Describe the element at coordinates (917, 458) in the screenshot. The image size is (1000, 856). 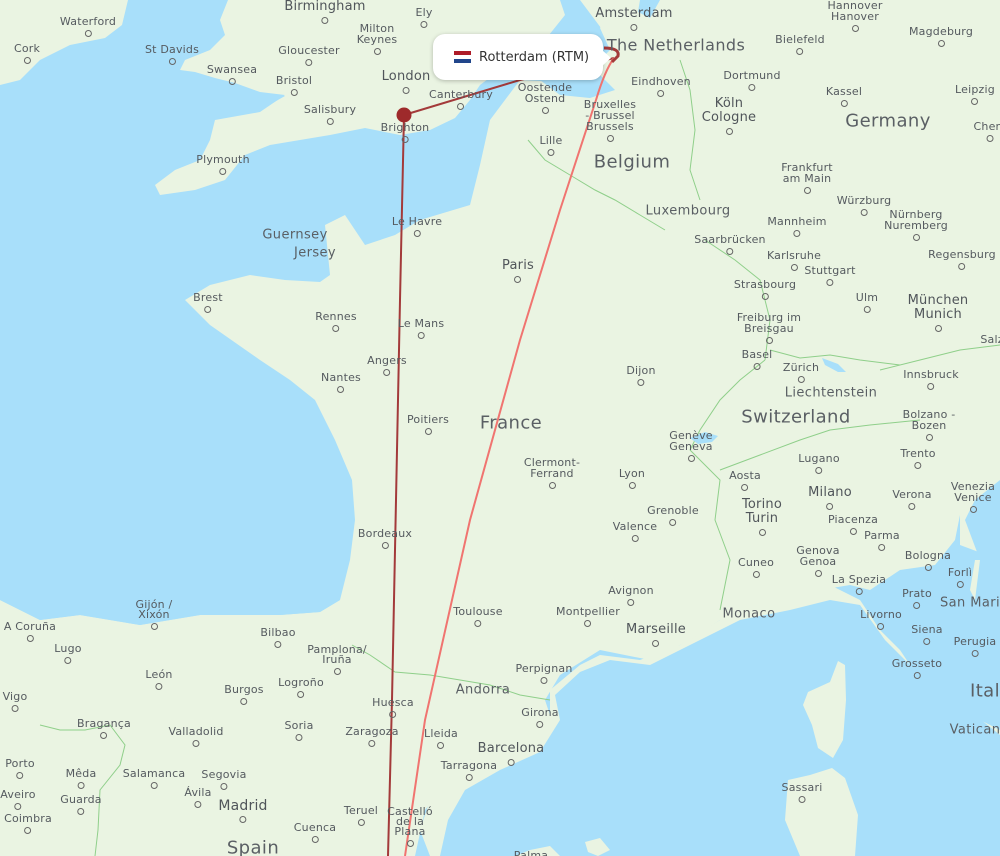
I see `city-trento: Trento` at that location.